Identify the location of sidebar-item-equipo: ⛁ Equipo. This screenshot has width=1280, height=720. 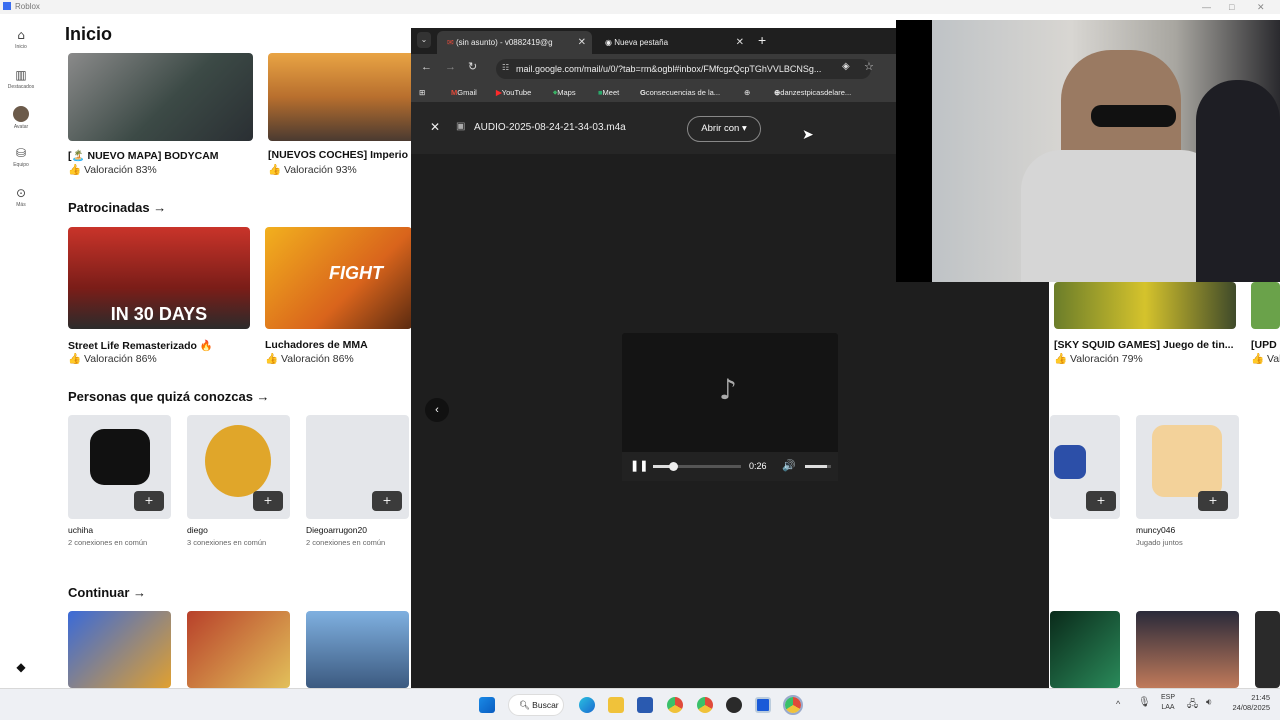
(21, 157).